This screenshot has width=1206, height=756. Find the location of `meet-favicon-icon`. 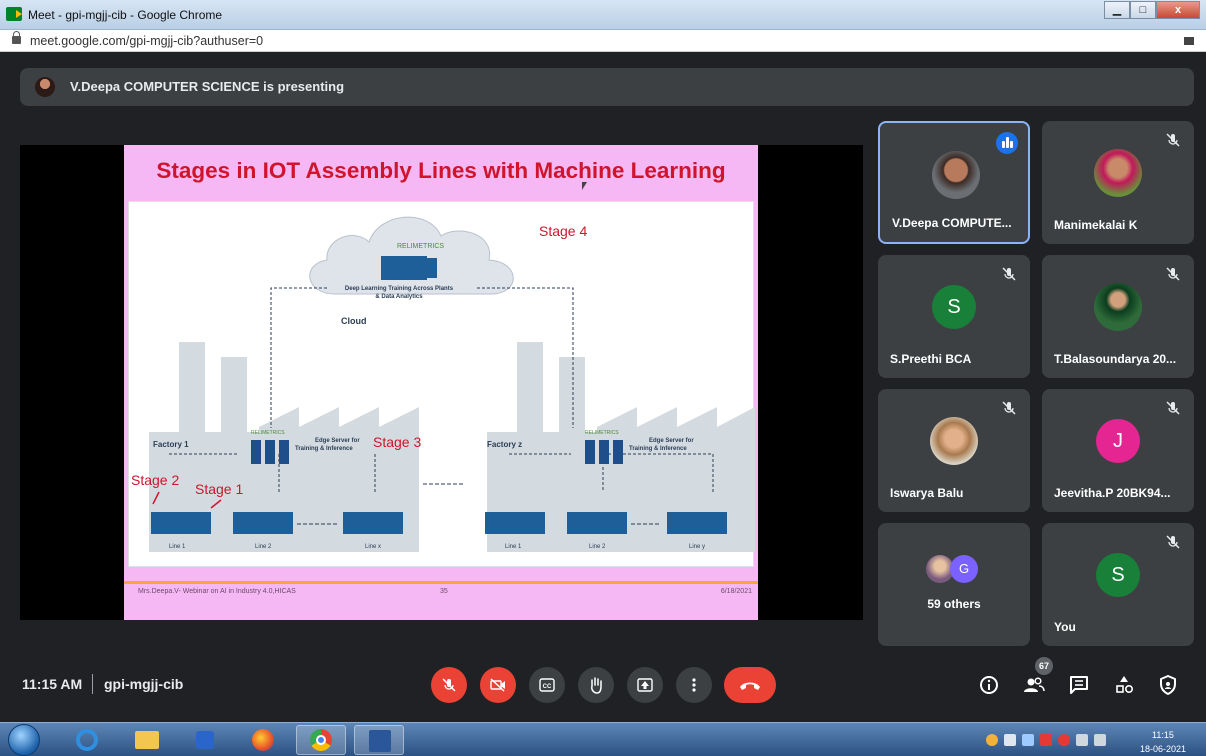

meet-favicon-icon is located at coordinates (14, 14).